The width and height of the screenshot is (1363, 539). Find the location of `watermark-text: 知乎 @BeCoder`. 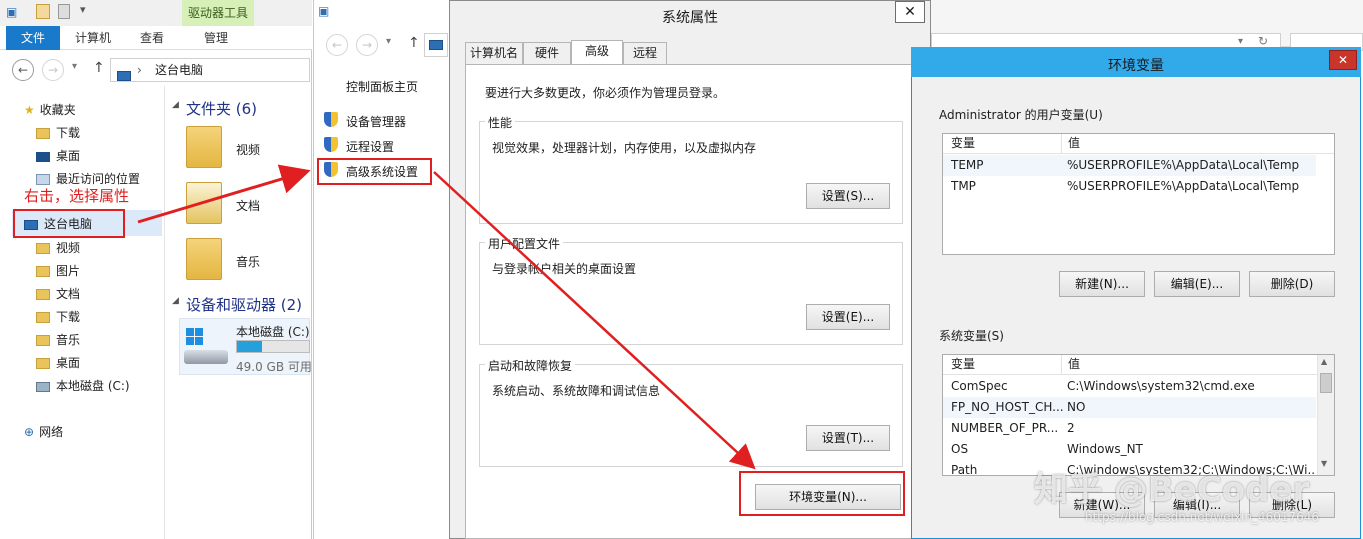

watermark-text: 知乎 @BeCoder is located at coordinates (1172, 490).